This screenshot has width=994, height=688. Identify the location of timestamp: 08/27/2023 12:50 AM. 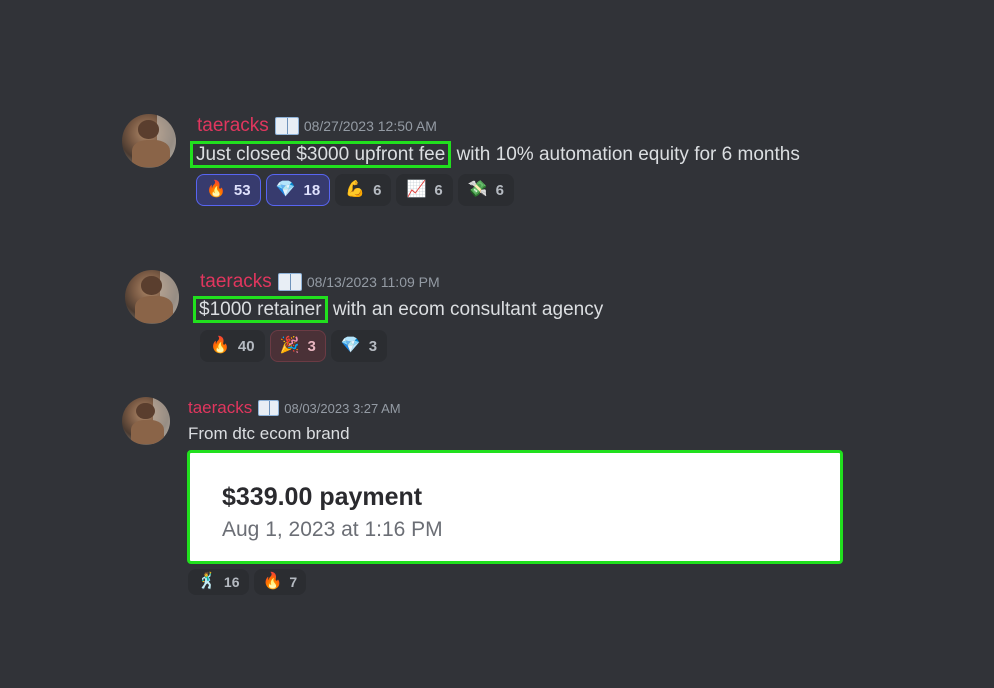
(370, 126).